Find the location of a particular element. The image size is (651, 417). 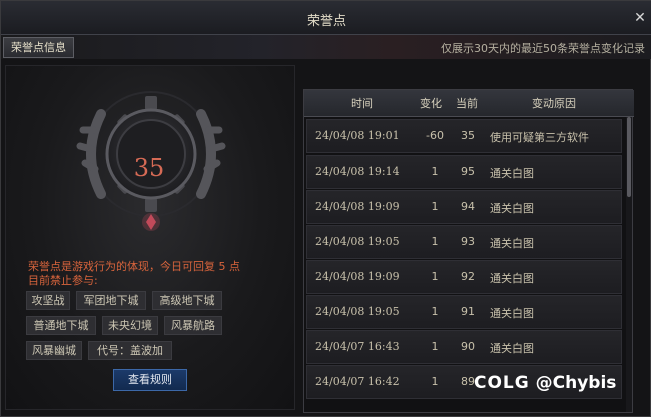

cell-time: 24/04/07 16:43 is located at coordinates (357, 346).